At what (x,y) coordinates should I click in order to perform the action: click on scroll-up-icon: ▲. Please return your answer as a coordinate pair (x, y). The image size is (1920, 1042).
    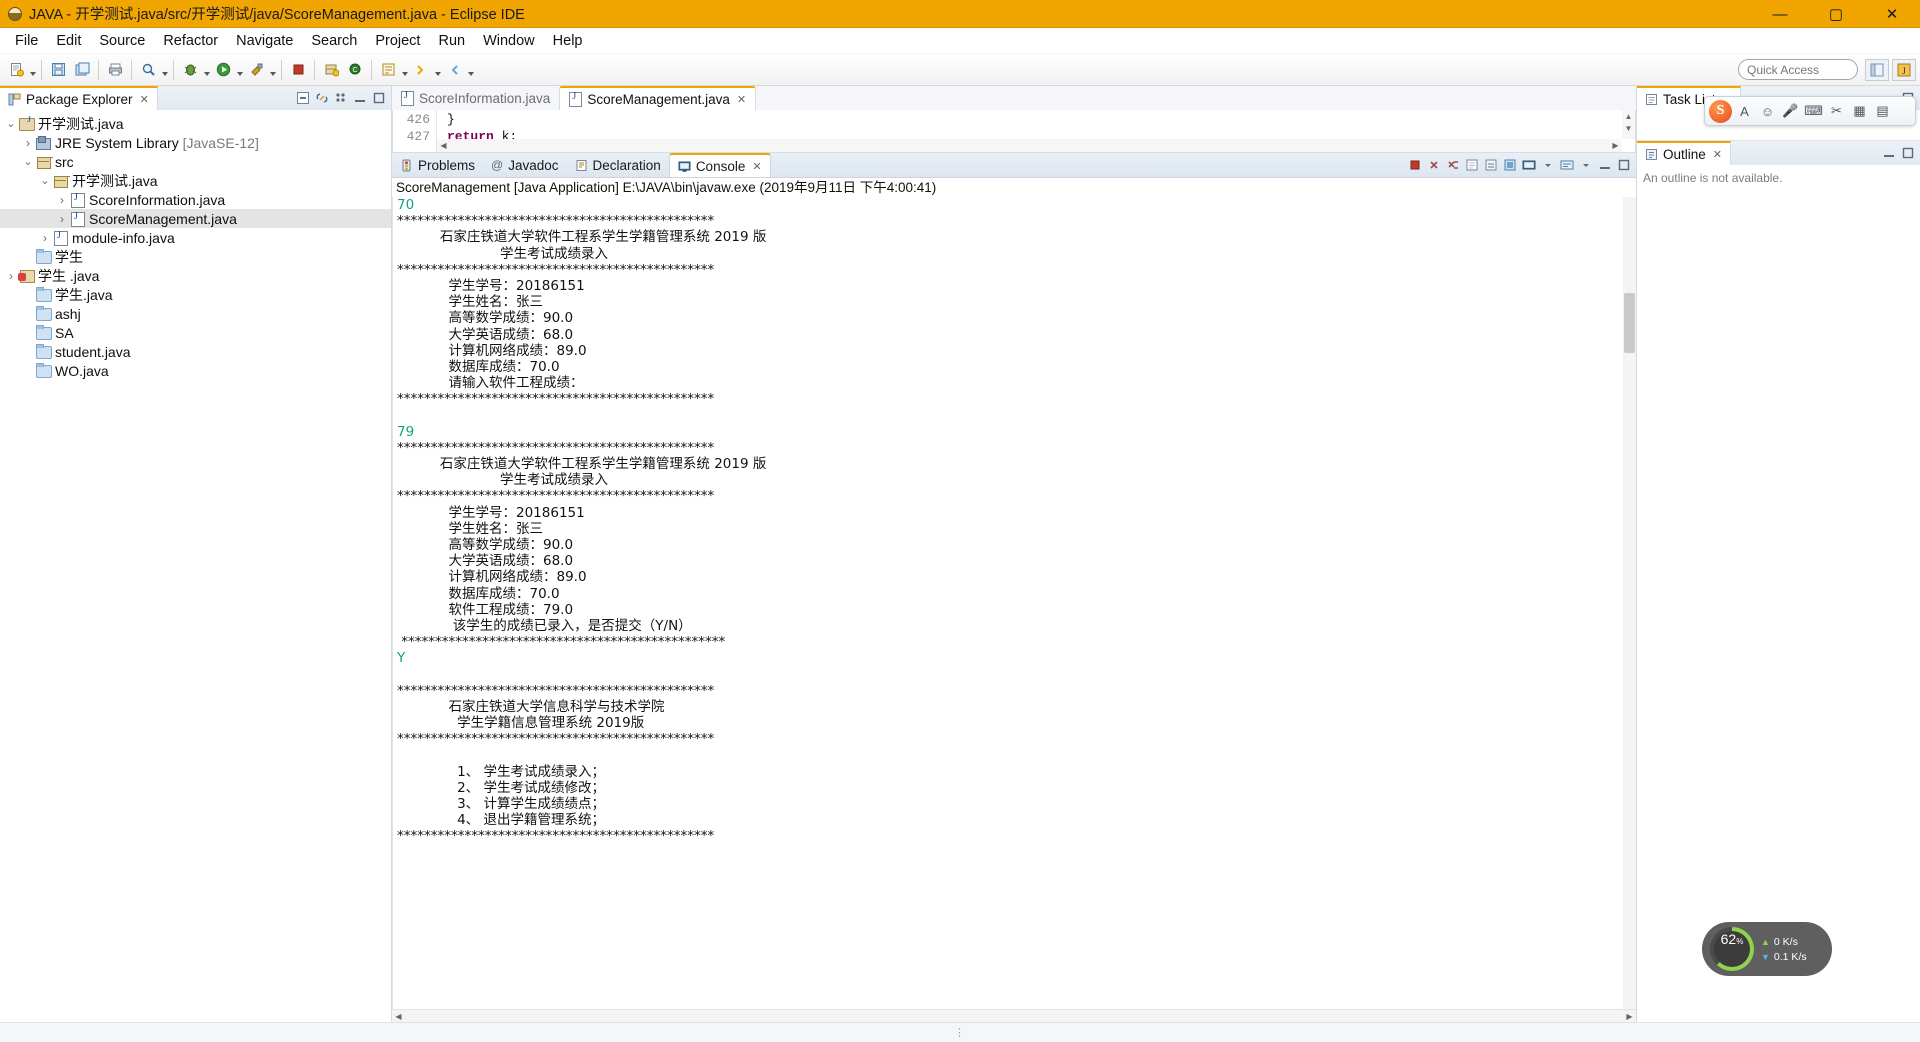
    Looking at the image, I should click on (1628, 116).